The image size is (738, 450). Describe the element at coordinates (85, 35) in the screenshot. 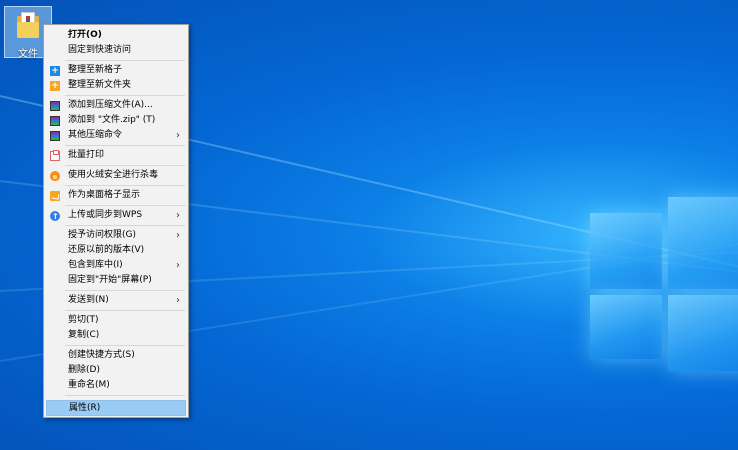

I see `menu-item-label: 打开(O)` at that location.